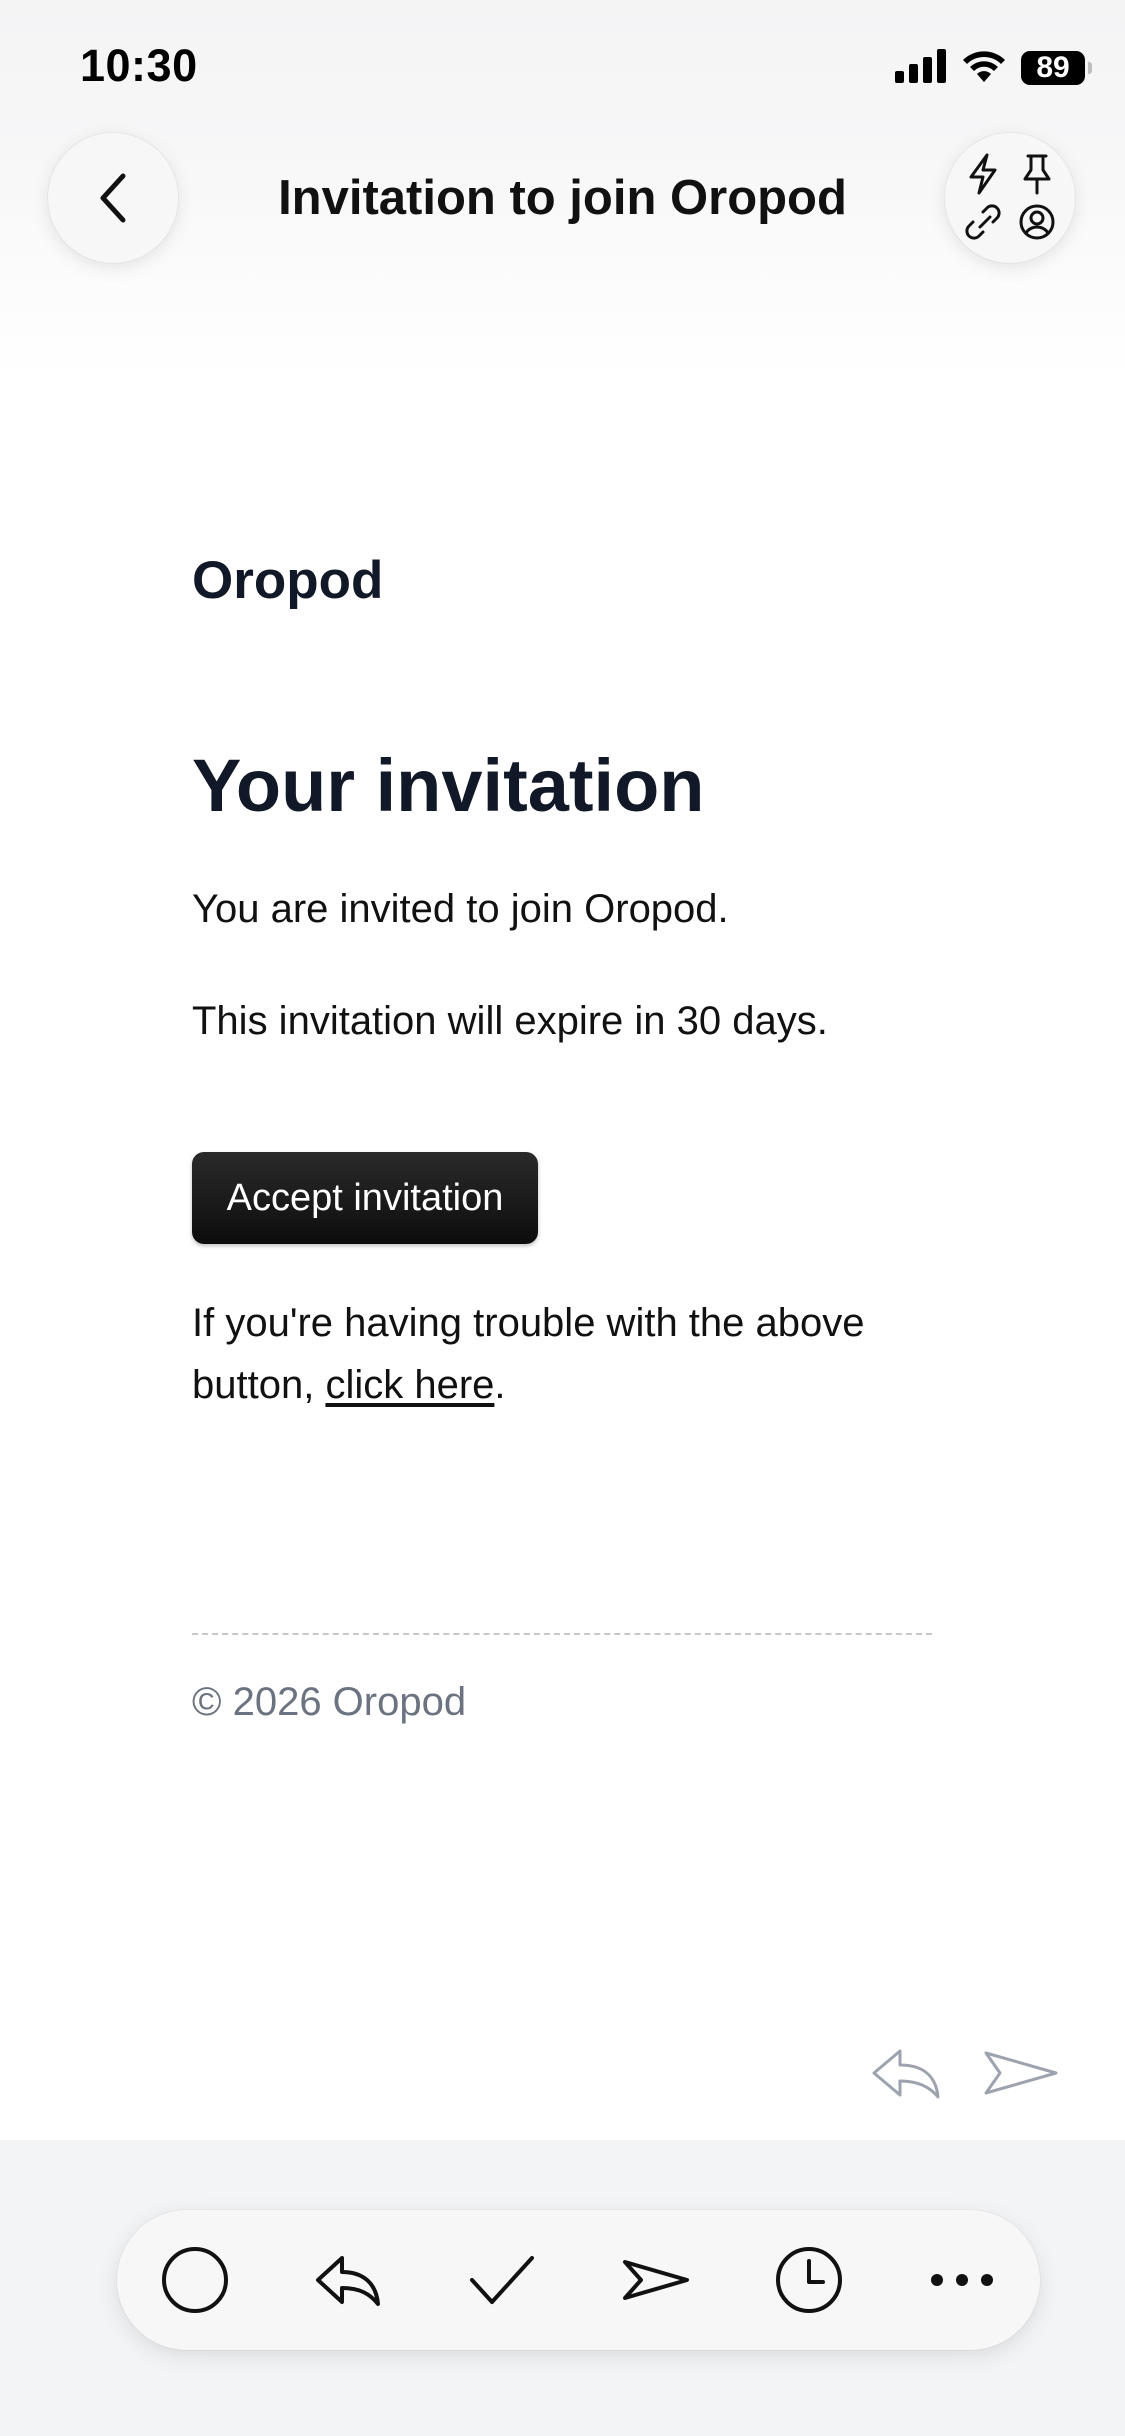  What do you see at coordinates (139, 65) in the screenshot?
I see `status-time: 10:30` at bounding box center [139, 65].